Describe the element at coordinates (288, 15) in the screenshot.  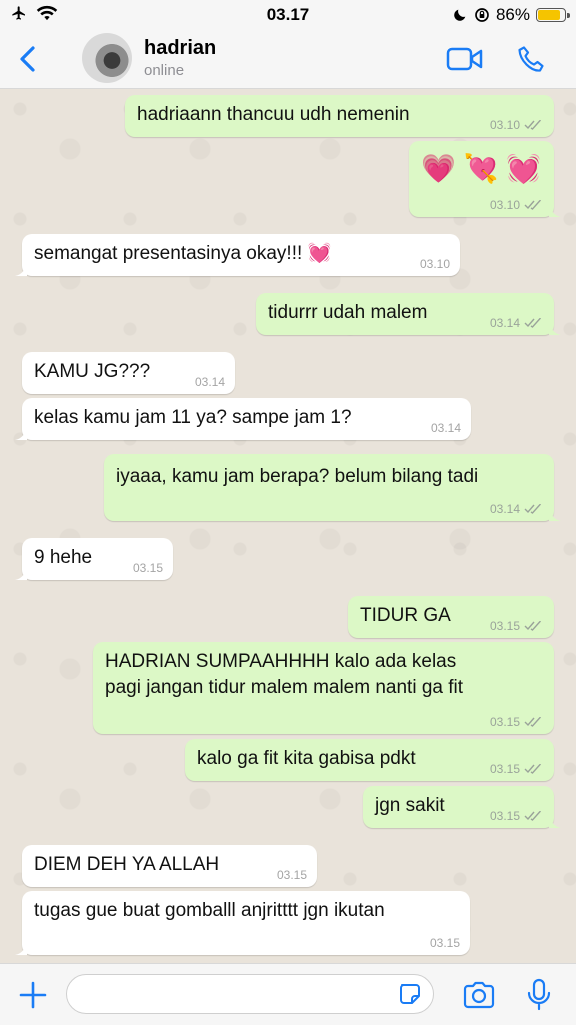
I see `status-bar: 03.17 86%` at that location.